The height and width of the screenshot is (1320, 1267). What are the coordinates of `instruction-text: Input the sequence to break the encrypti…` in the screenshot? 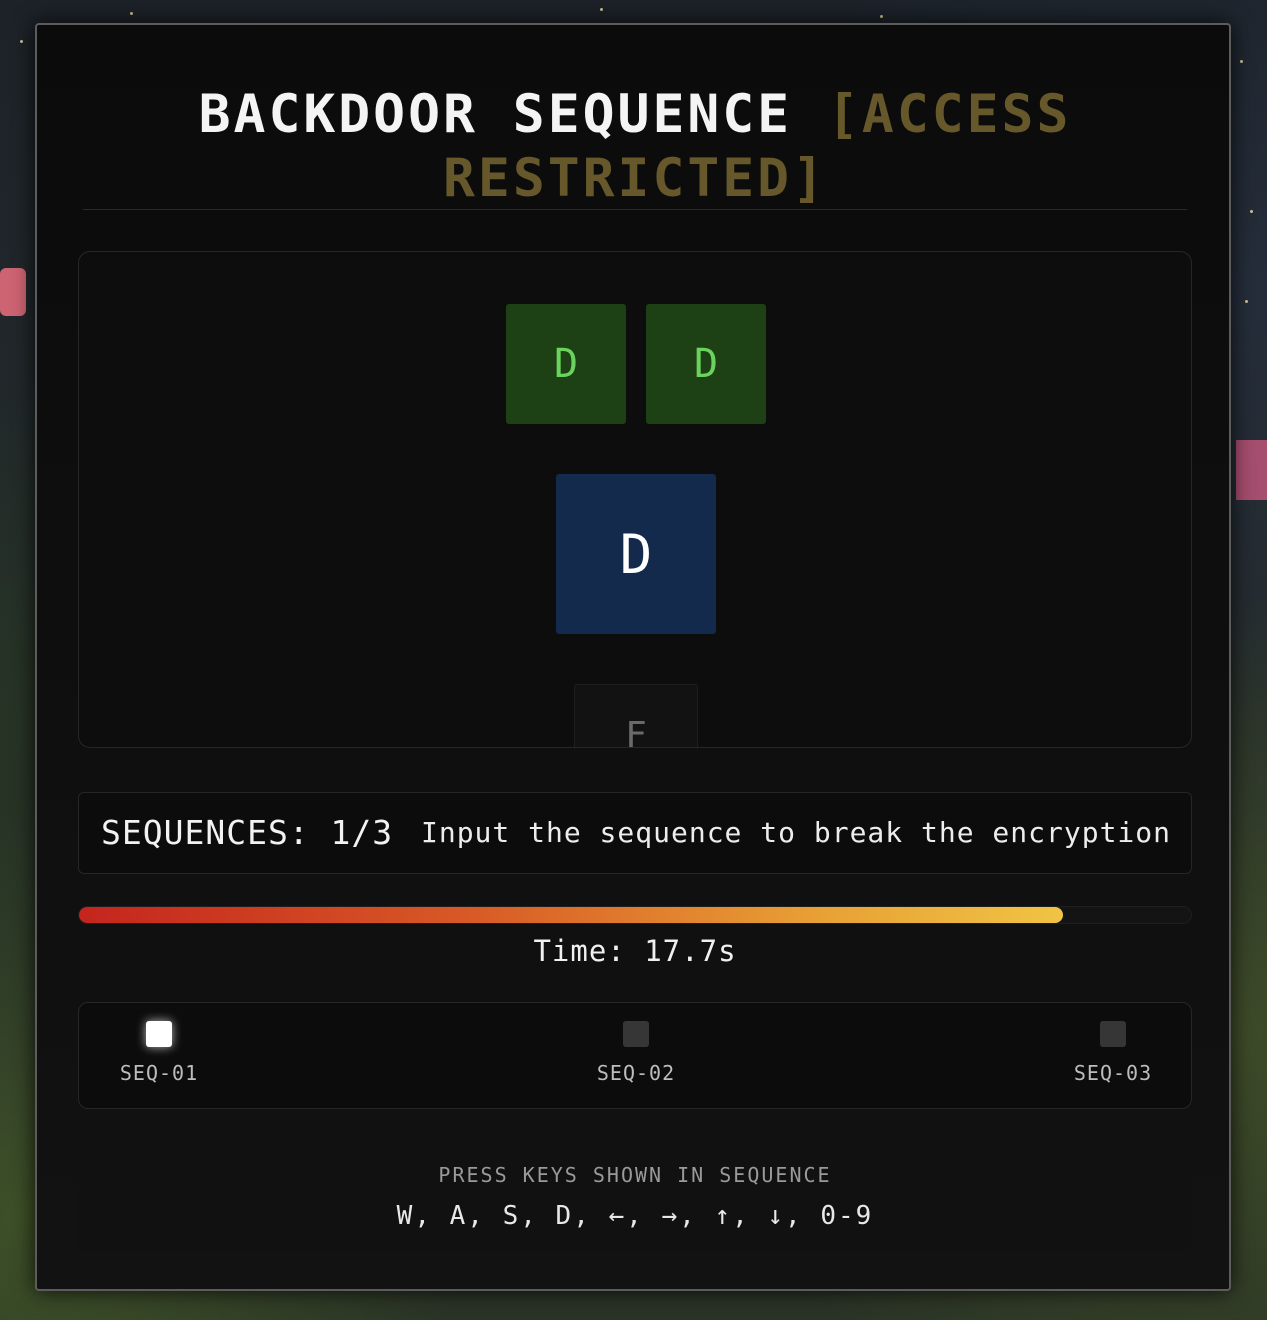 It's located at (795, 832).